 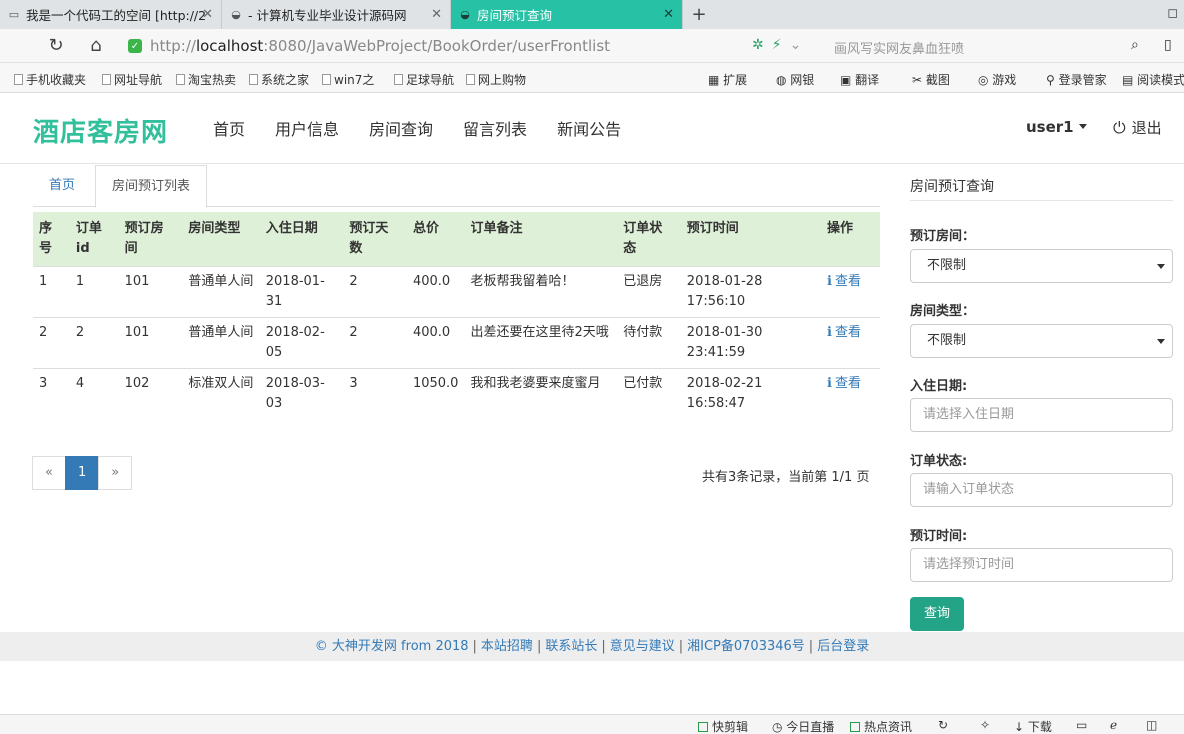 I want to click on toolbar-translate: ▣ 翻译, so click(x=859, y=79).